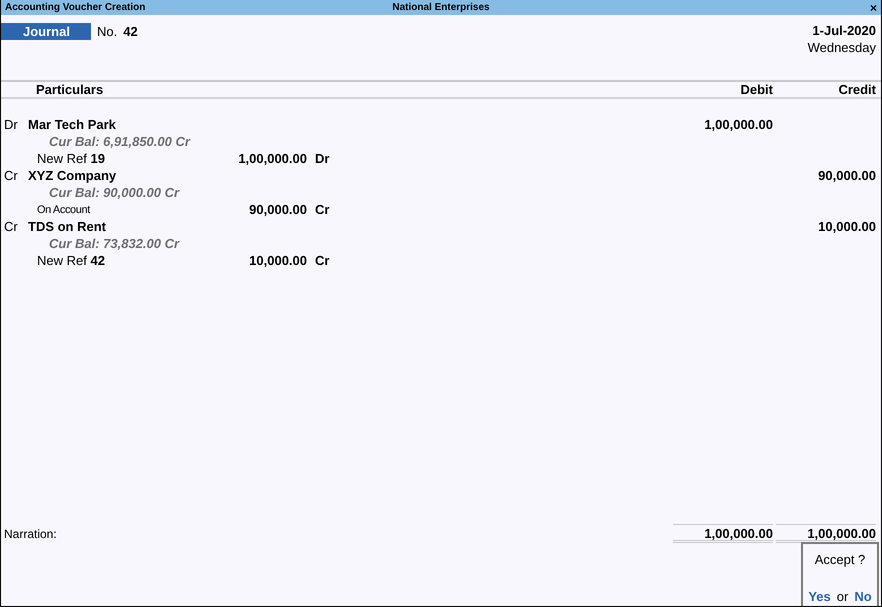 The height and width of the screenshot is (607, 882). Describe the element at coordinates (119, 141) in the screenshot. I see `current-balance: Cur Bal: 6,91,850.00 Cr` at that location.